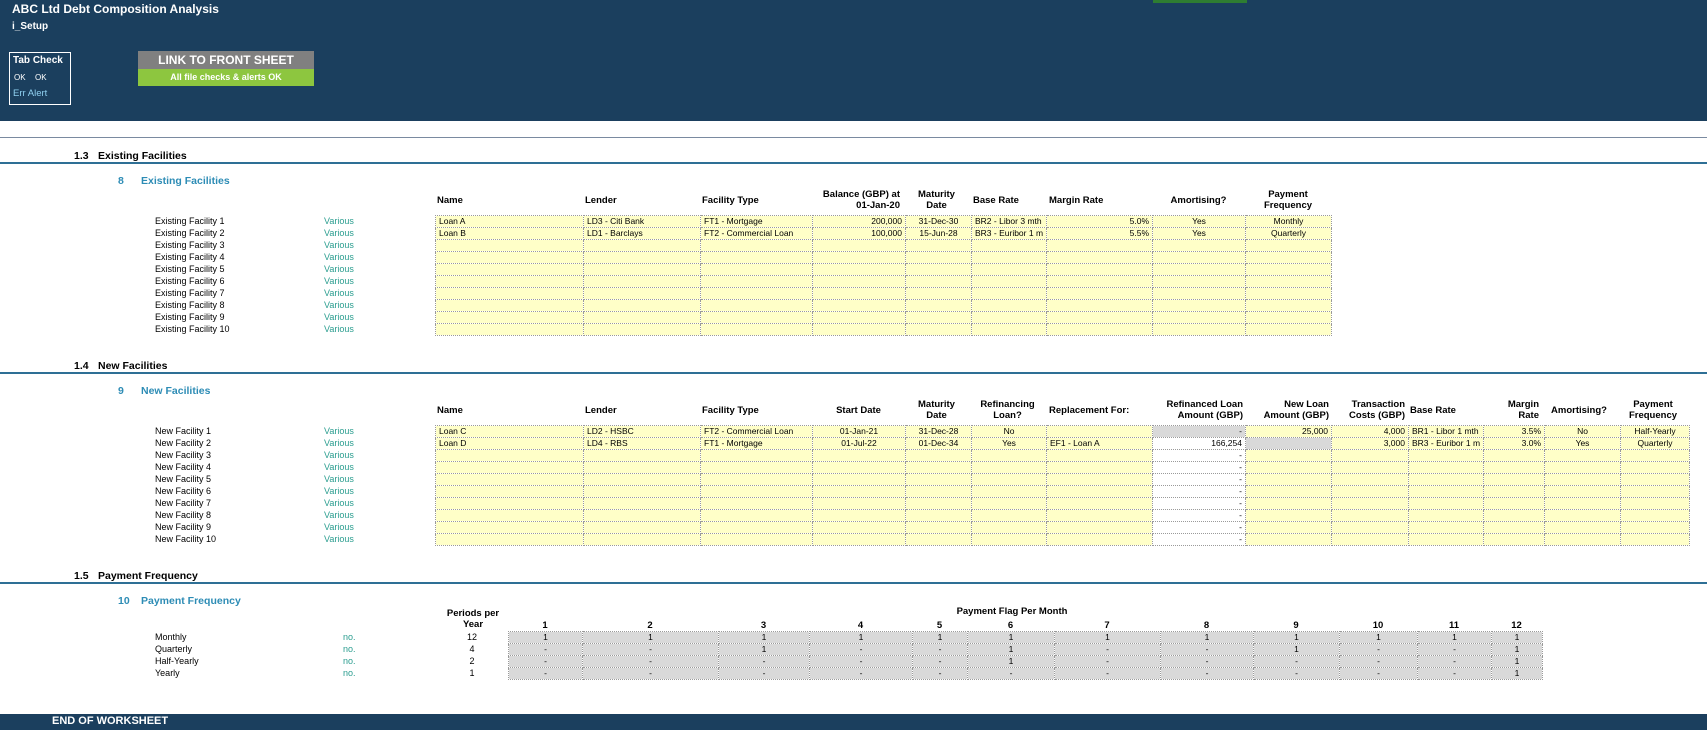 The width and height of the screenshot is (1707, 738). I want to click on input-cell: BR1 - Libor 1 mth, so click(1446, 431).